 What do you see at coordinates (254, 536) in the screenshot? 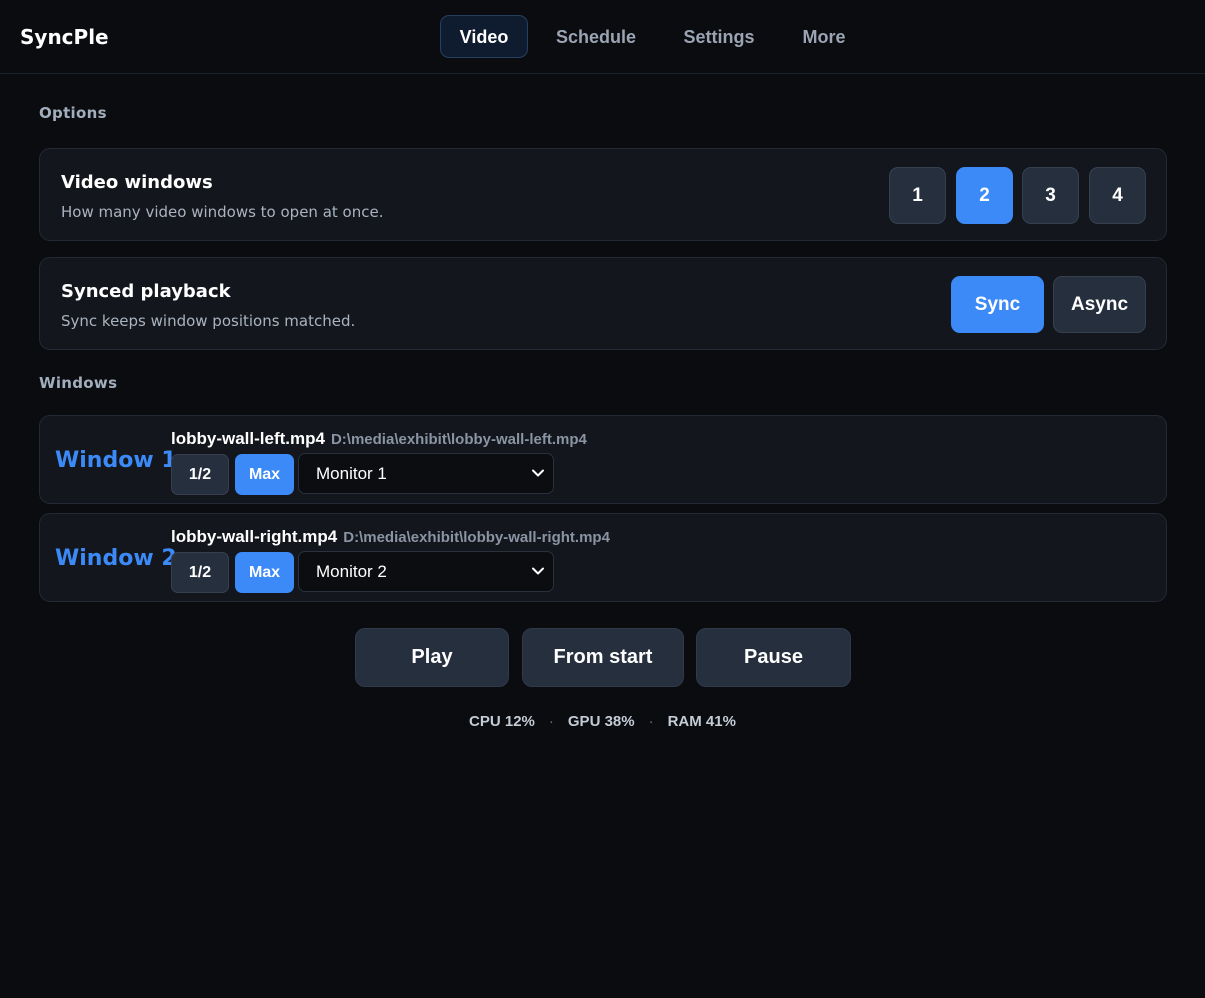
I see `file-name-text: lobby-wall-right.mp4` at bounding box center [254, 536].